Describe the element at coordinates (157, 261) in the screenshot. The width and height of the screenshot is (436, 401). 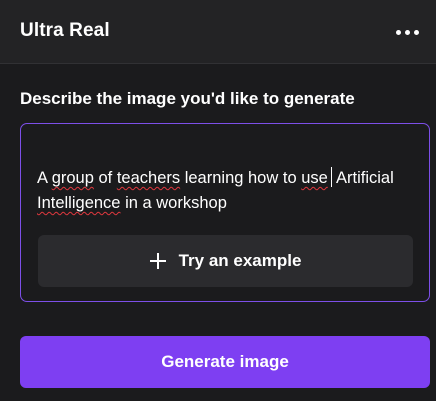
I see `plus-icon` at that location.